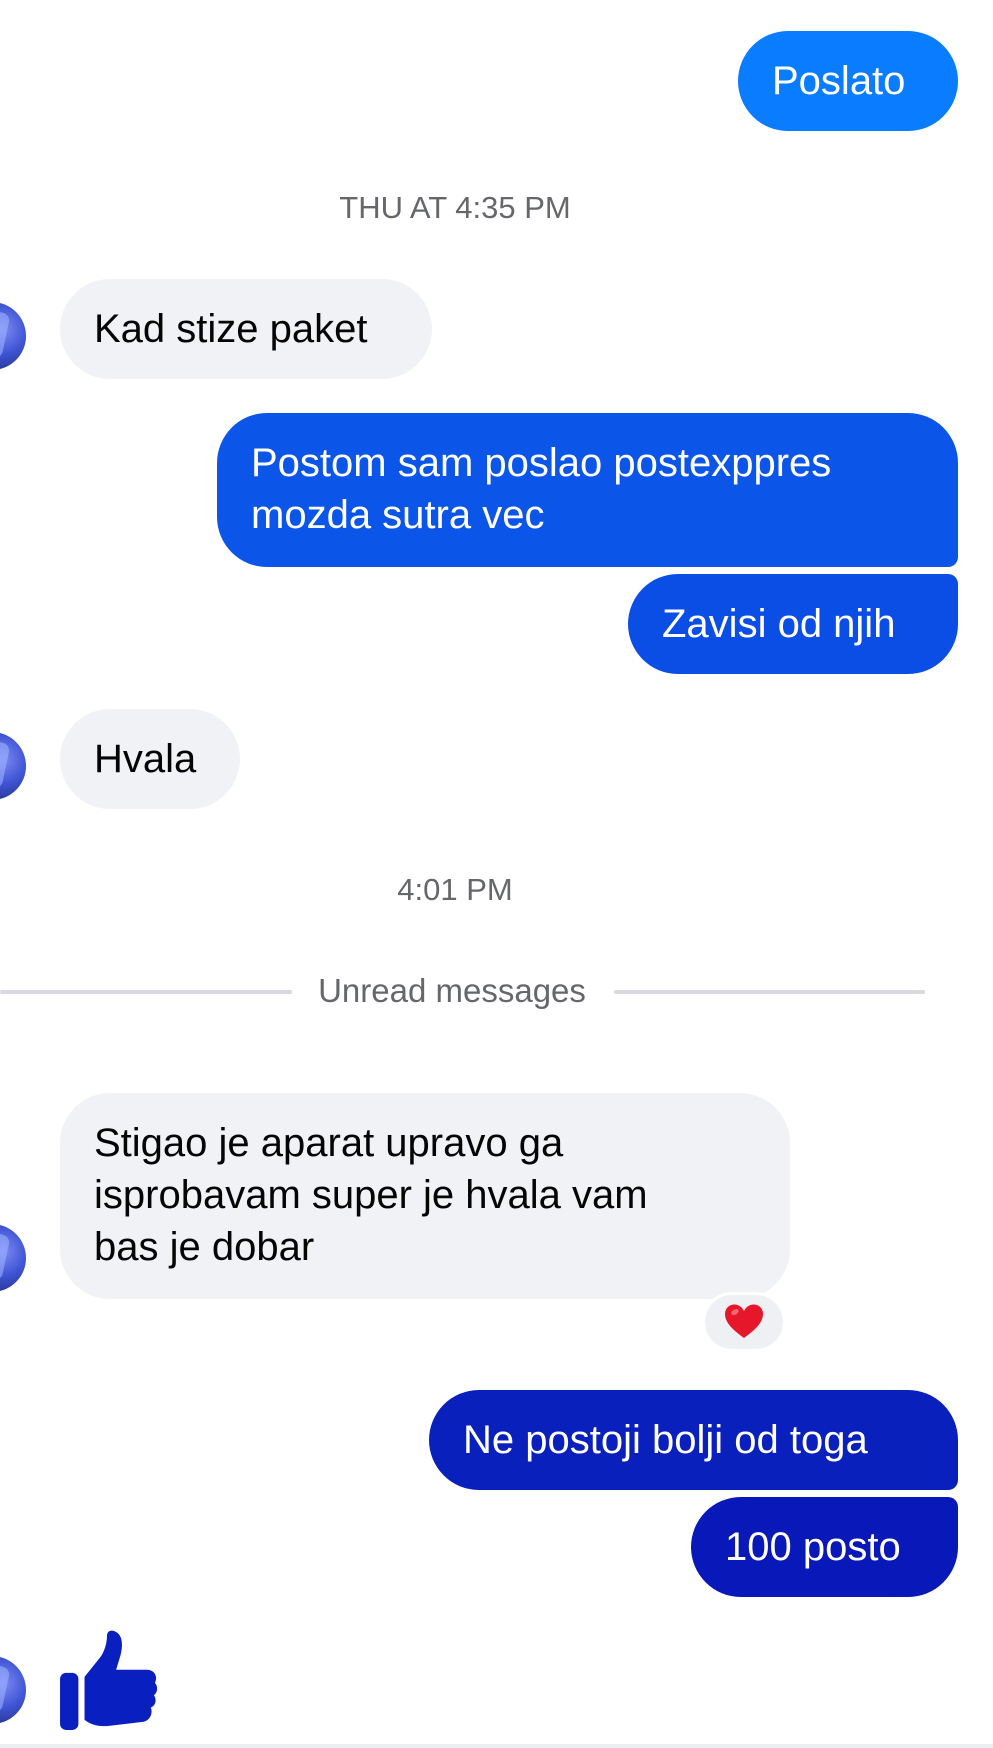  I want to click on message-incoming: Kad stize paket, so click(246, 329).